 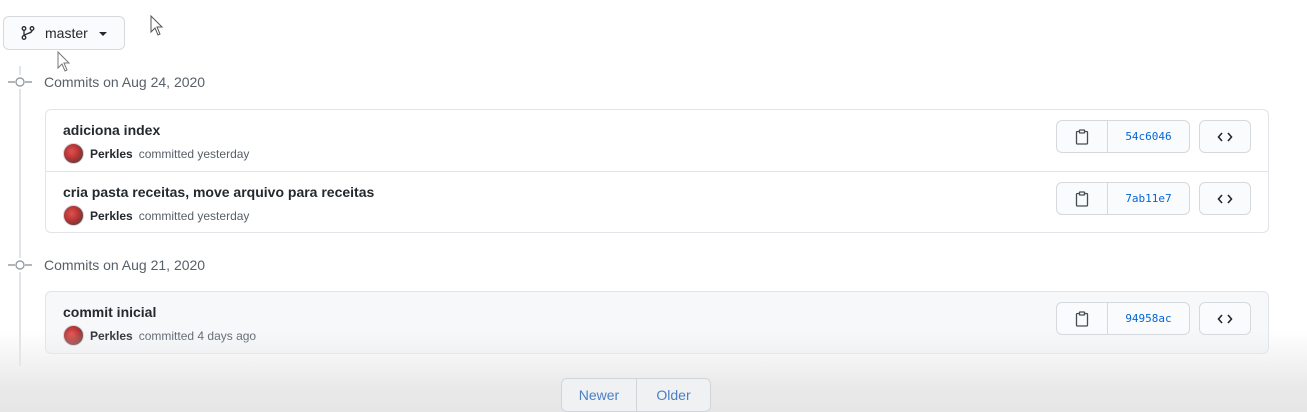 I want to click on commit-meta: Perkles committed 4 days ago, so click(x=159, y=335).